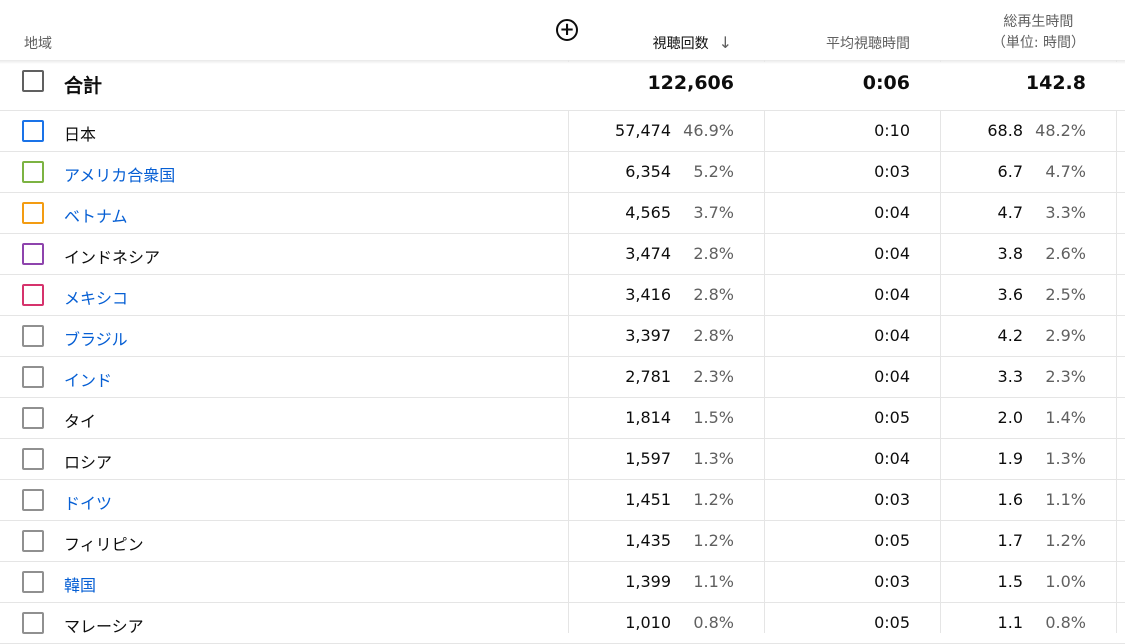 Image resolution: width=1125 pixels, height=644 pixels. Describe the element at coordinates (1038, 22) in the screenshot. I see `watch-time-title: 総再生時間` at that location.